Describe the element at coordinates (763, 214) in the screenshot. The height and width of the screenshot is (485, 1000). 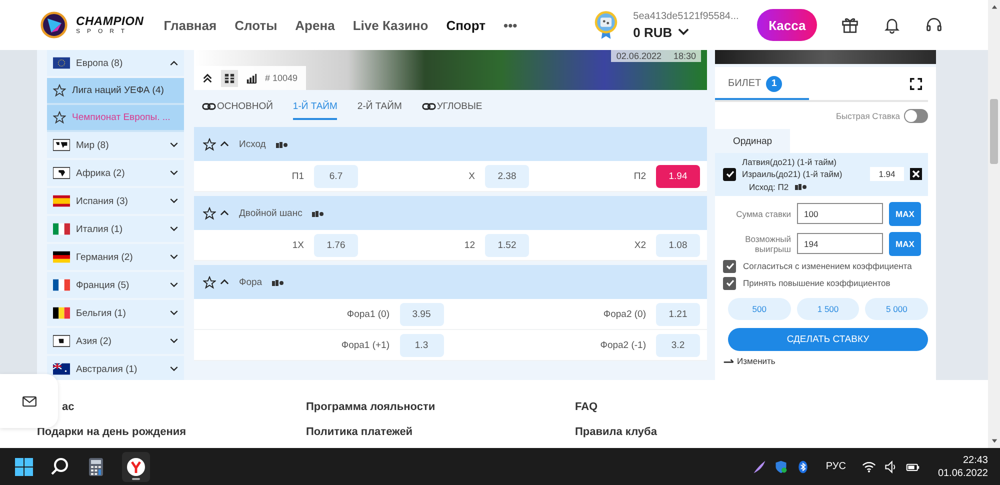
I see `stake-label: Сумма ставки` at that location.